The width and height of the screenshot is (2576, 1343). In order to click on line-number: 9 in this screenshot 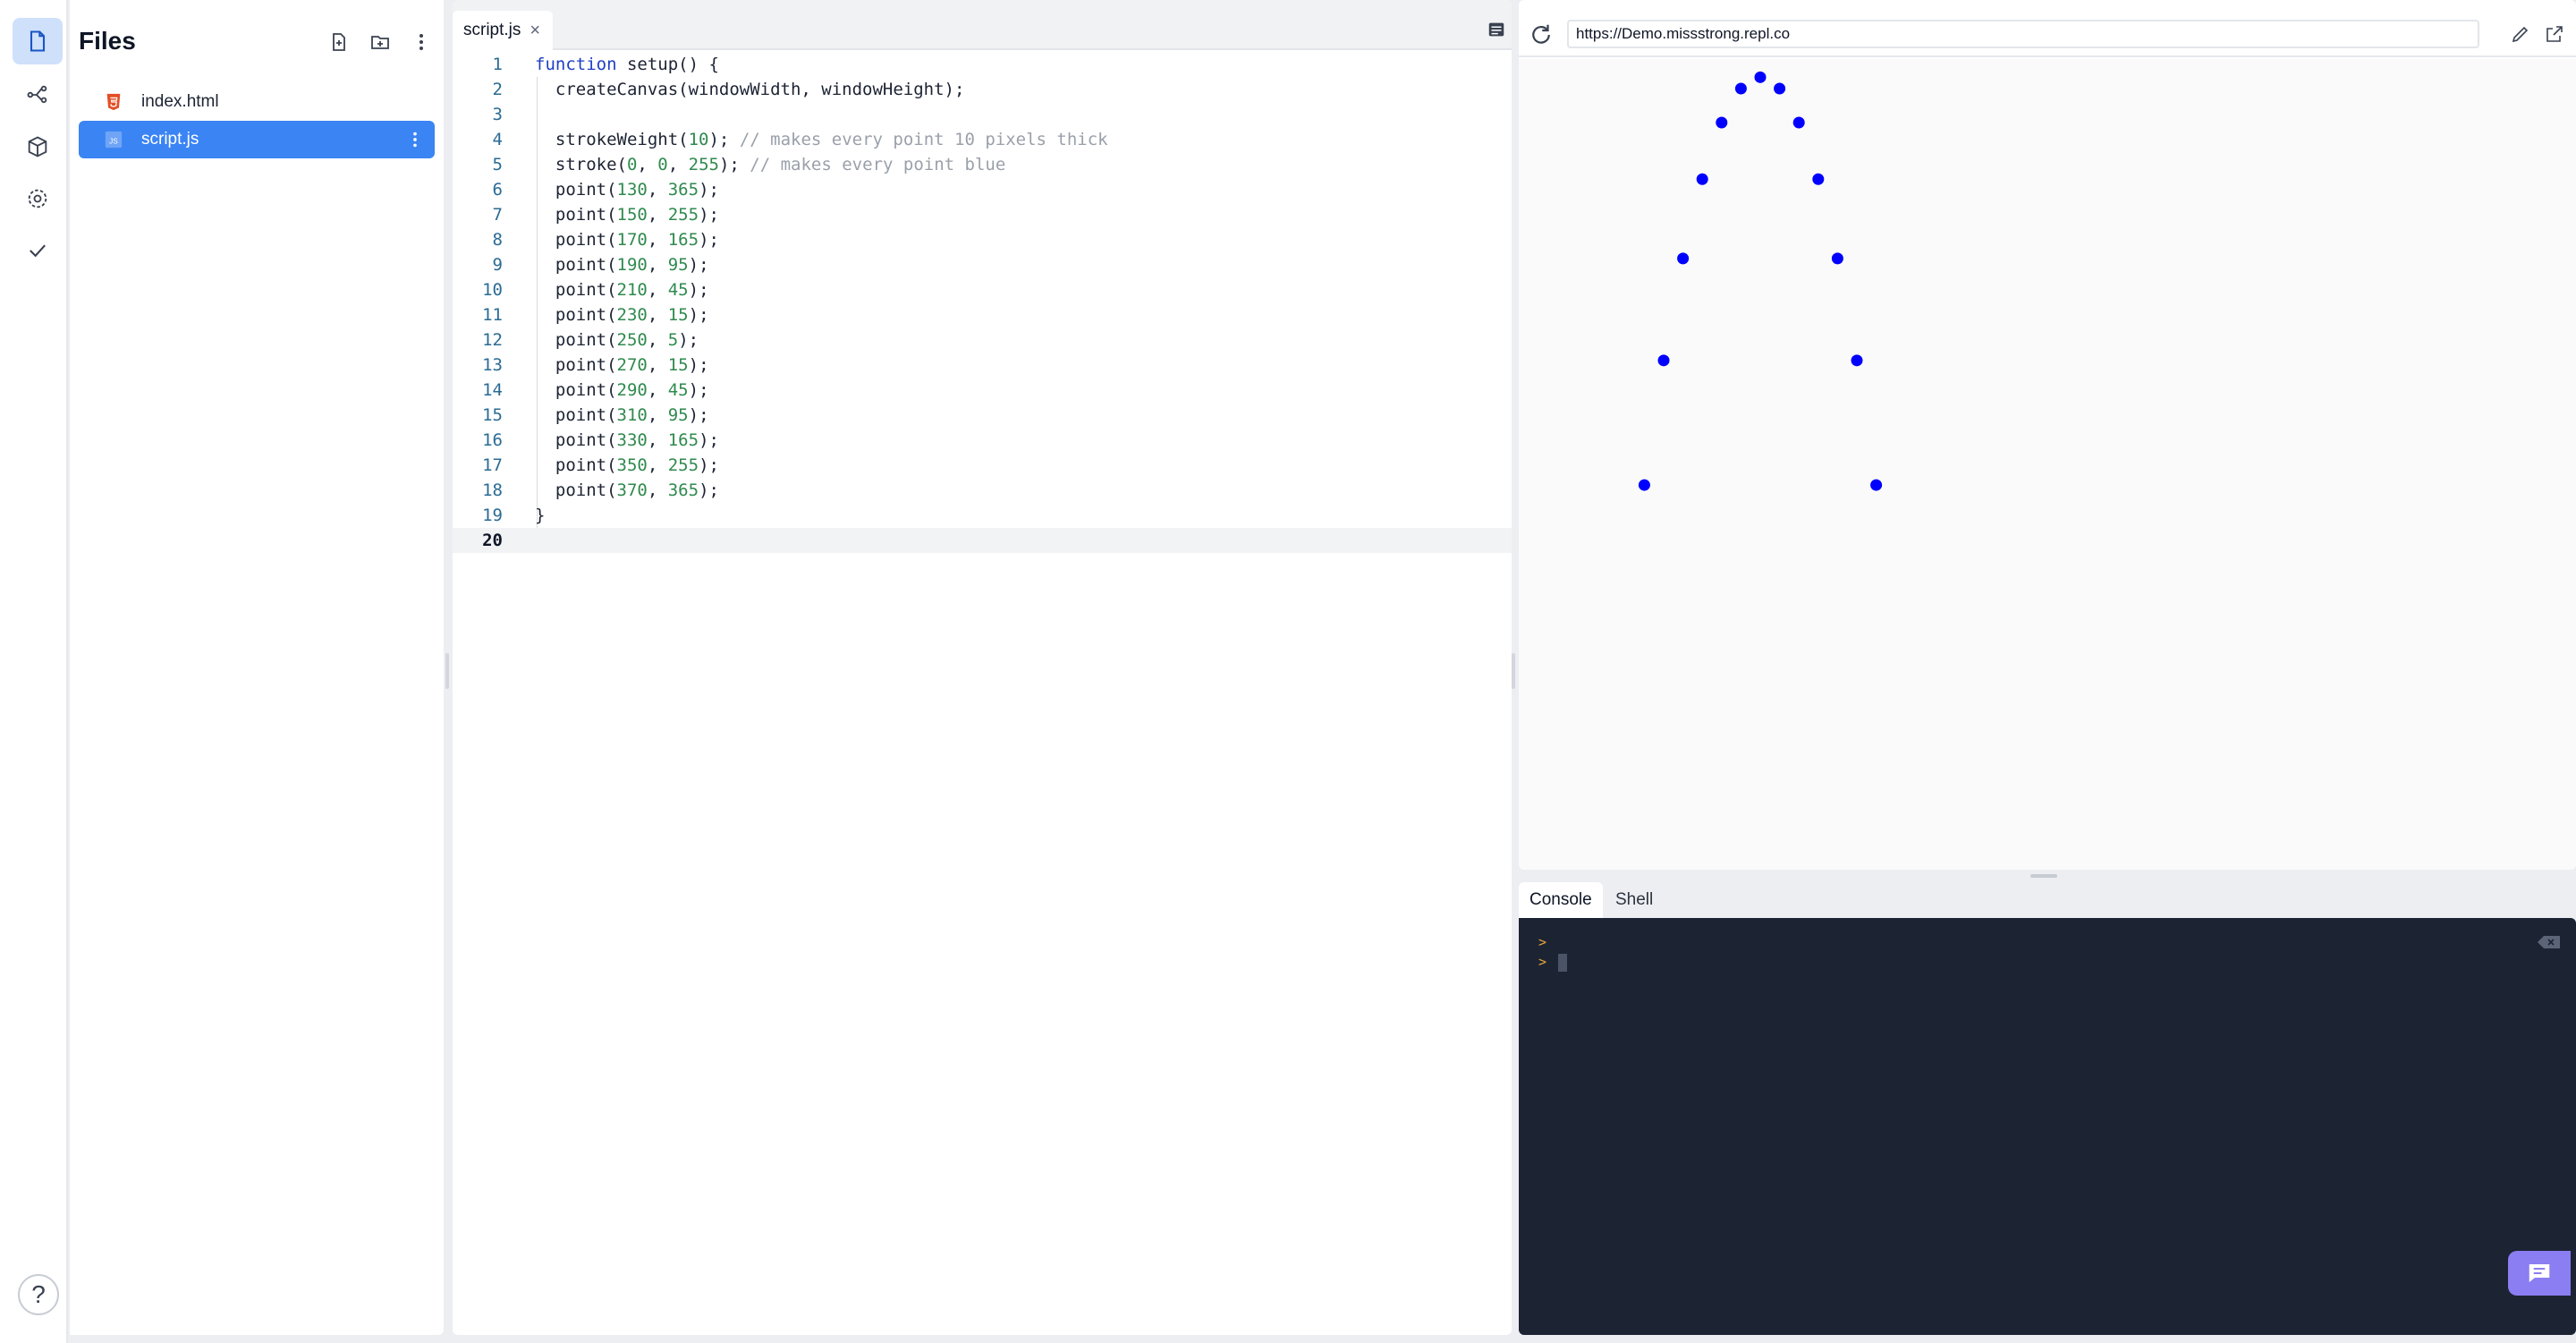, I will do `click(497, 265)`.